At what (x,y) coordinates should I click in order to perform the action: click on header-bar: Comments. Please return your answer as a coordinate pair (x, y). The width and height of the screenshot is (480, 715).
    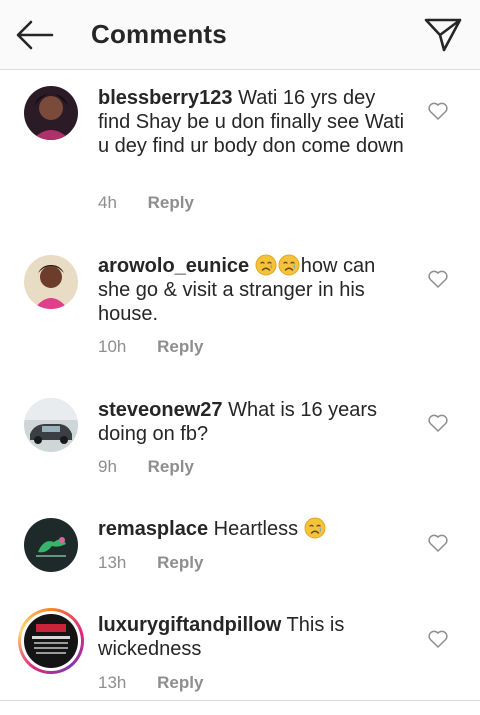
    Looking at the image, I should click on (240, 35).